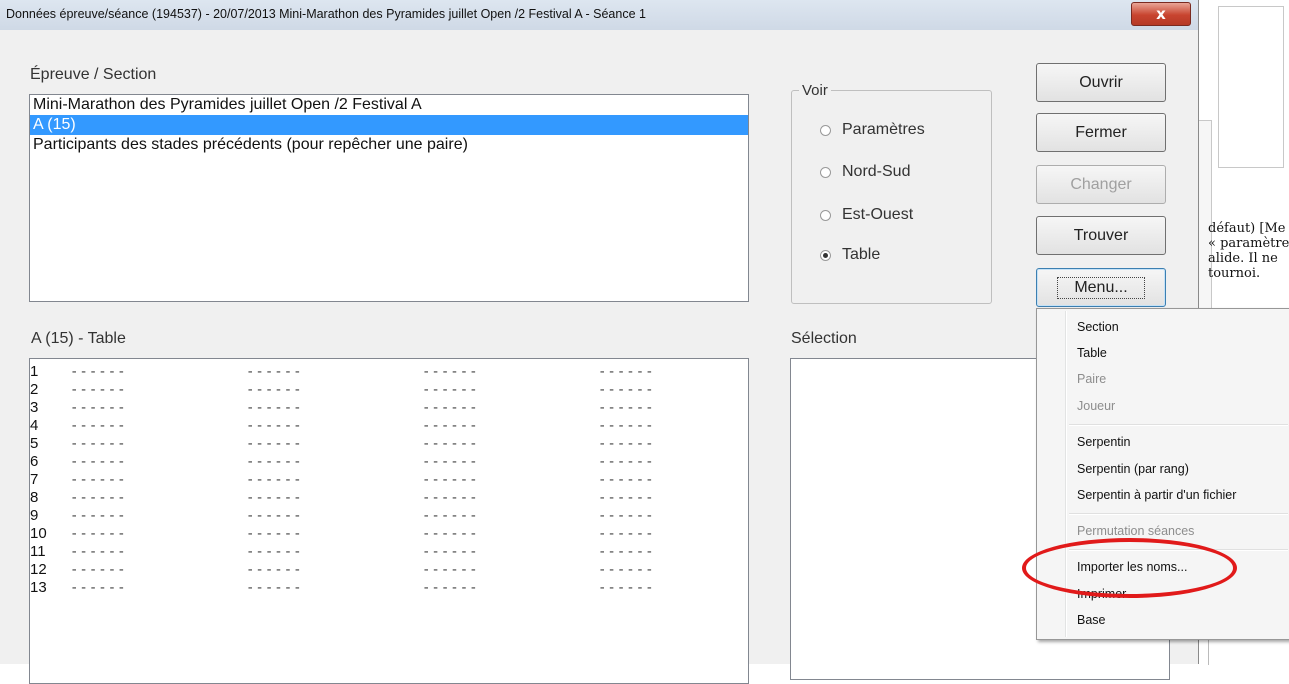 This screenshot has width=1289, height=684. What do you see at coordinates (1092, 353) in the screenshot?
I see `menu-item-table: Table` at bounding box center [1092, 353].